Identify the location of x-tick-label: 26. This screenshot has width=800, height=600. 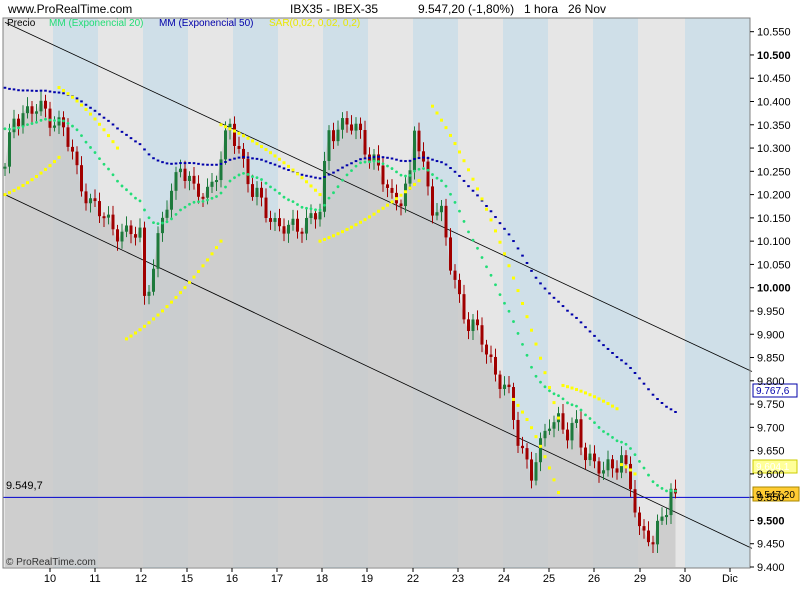
(594, 579).